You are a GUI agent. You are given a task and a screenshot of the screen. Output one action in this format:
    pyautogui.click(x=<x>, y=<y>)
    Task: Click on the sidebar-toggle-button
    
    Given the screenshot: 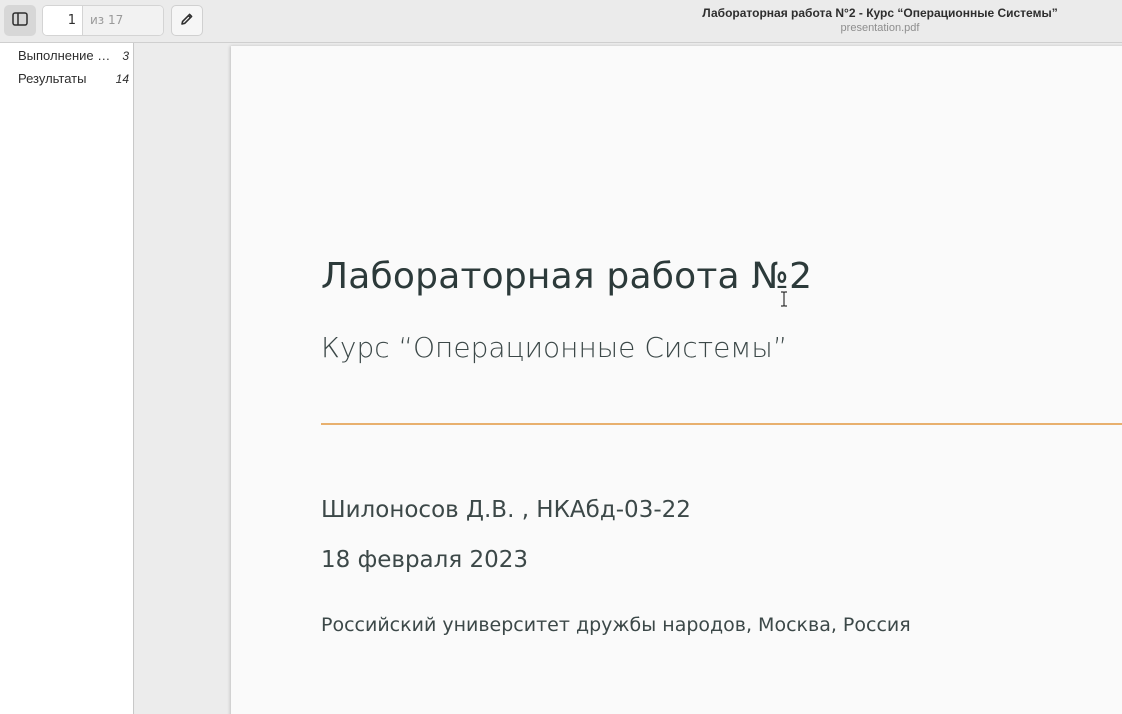 What is the action you would take?
    pyautogui.click(x=20, y=20)
    